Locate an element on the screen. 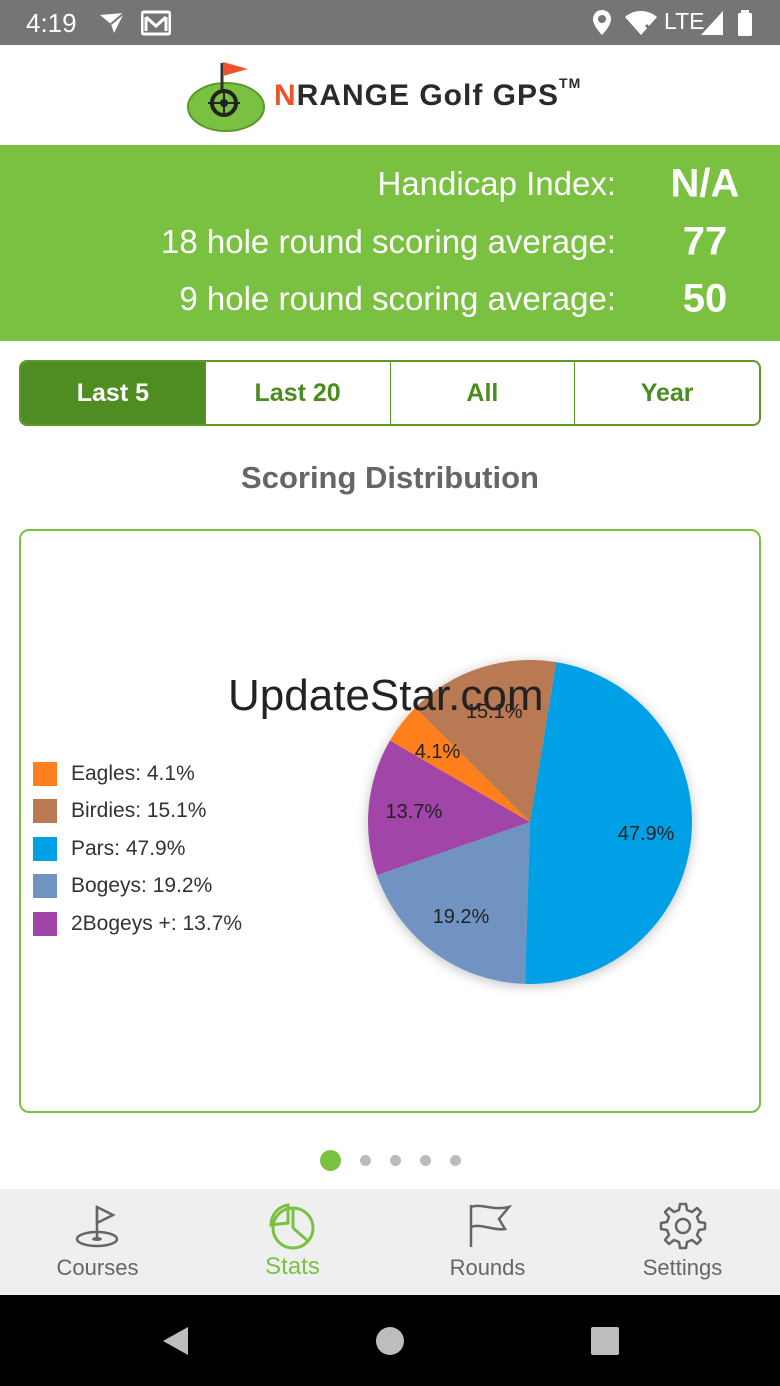 This screenshot has height=1386, width=780. signal-icon is located at coordinates (712, 23).